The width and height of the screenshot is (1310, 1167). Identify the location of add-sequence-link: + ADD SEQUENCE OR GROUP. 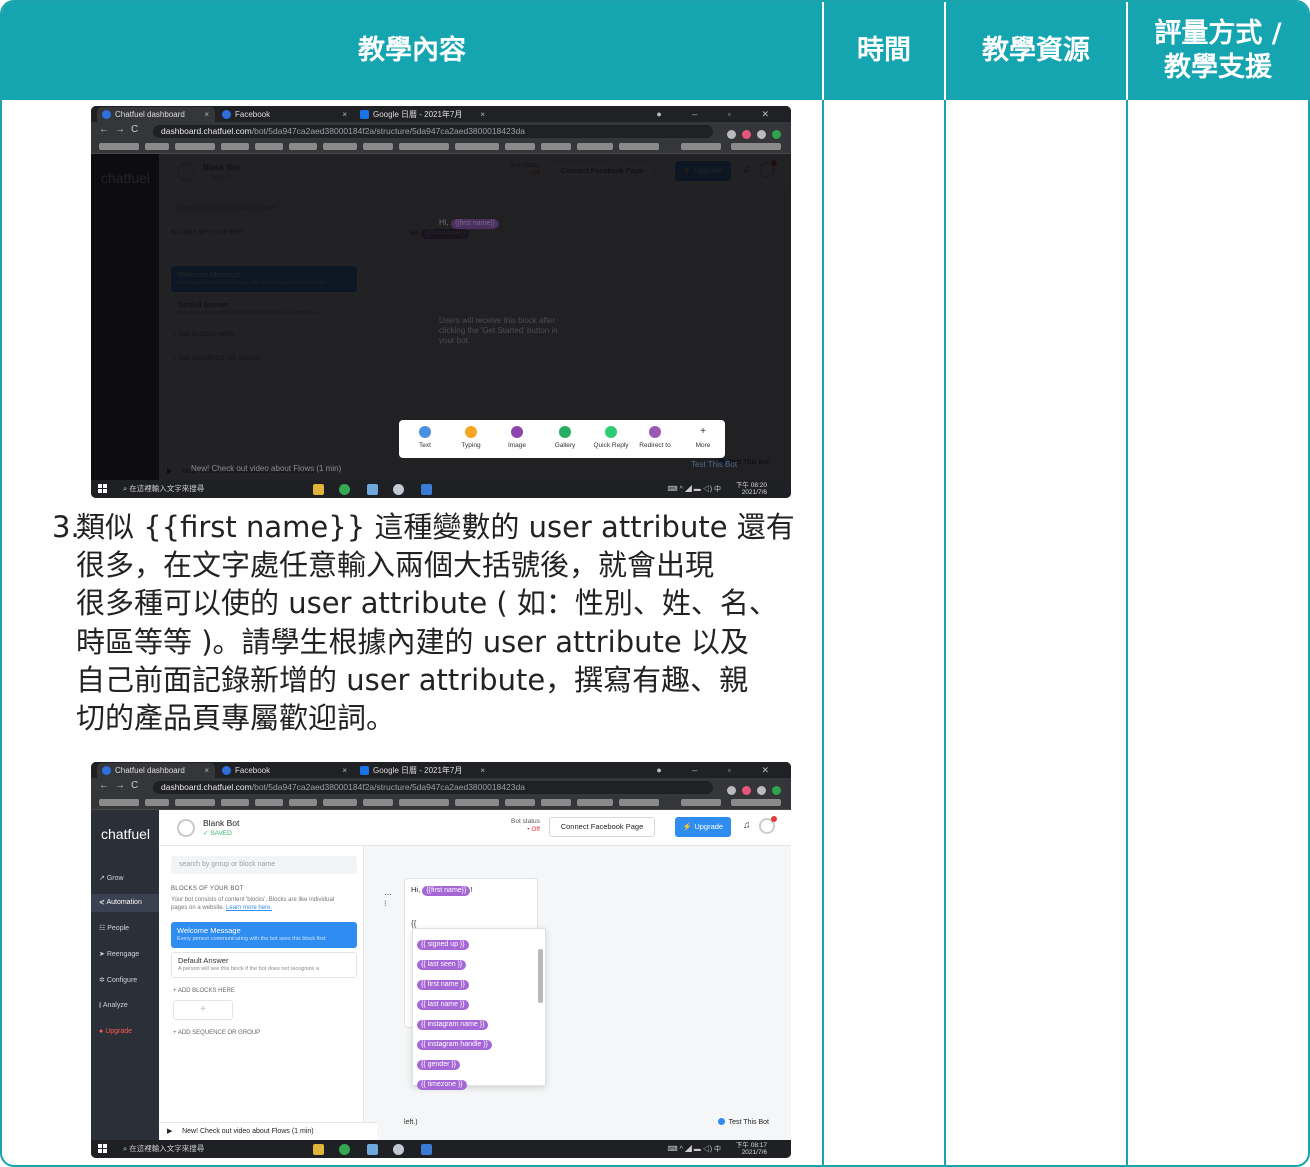
(216, 1033).